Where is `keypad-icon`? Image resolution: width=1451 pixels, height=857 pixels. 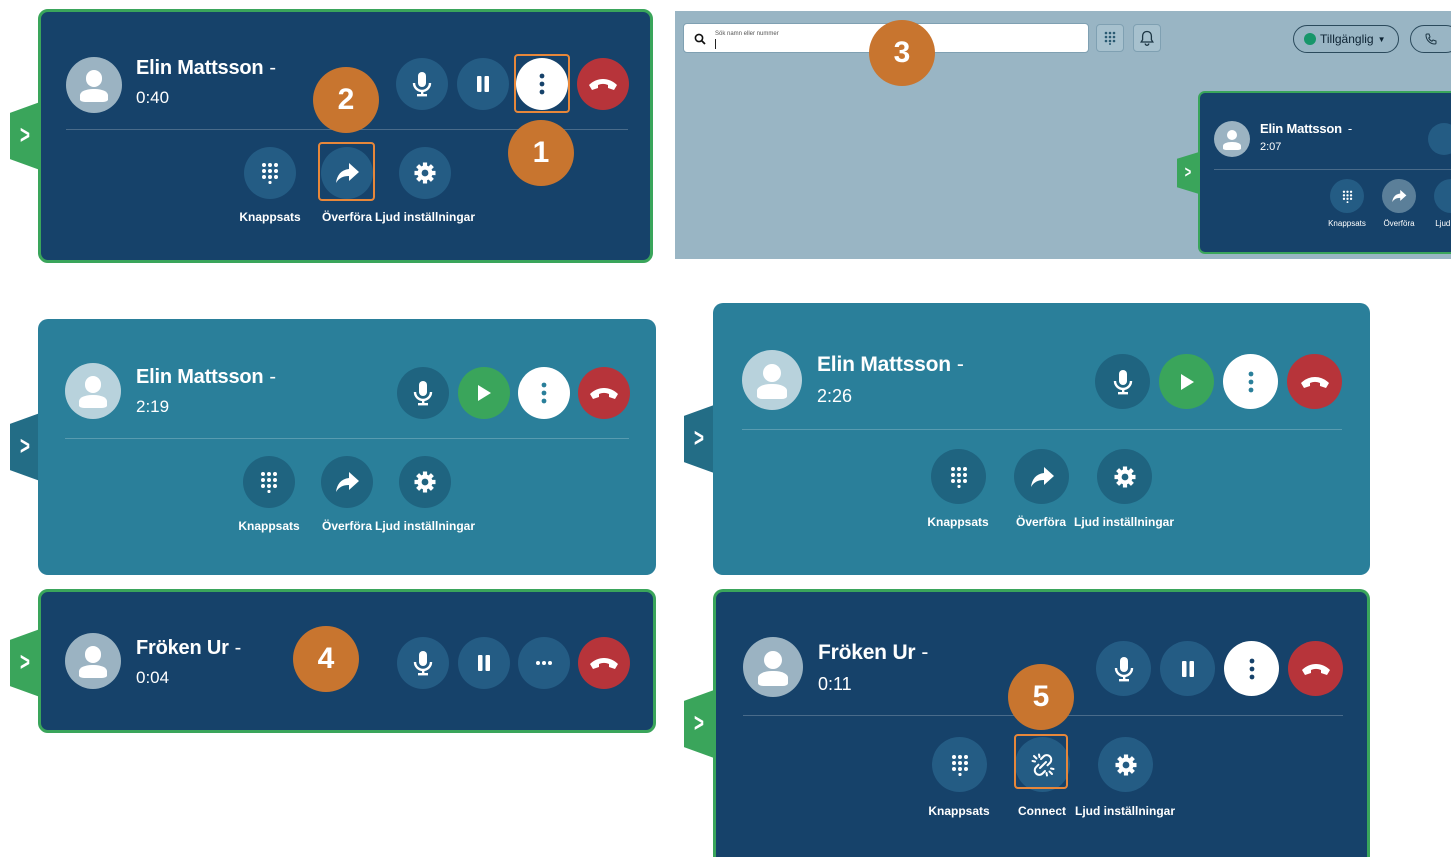 keypad-icon is located at coordinates (958, 477).